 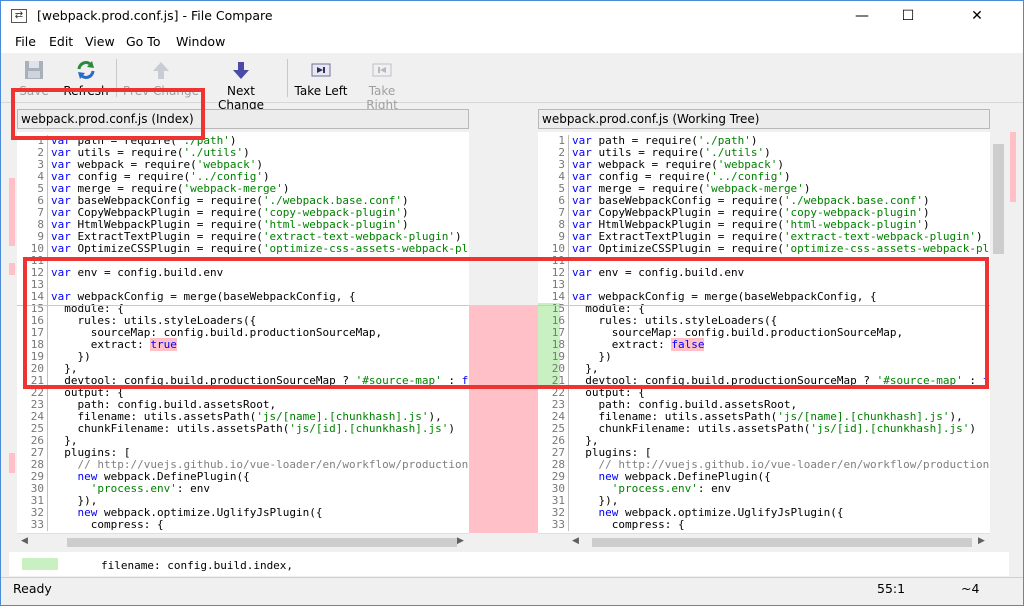 What do you see at coordinates (321, 91) in the screenshot?
I see `take-left-label: Take Left` at bounding box center [321, 91].